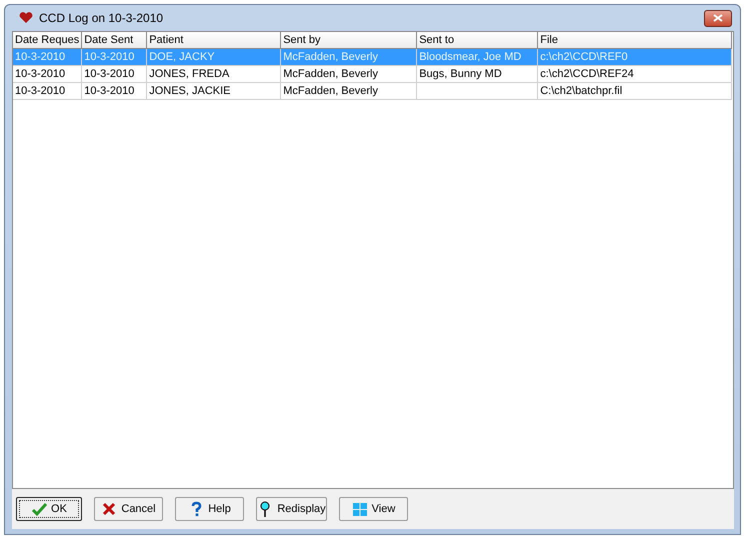 The width and height of the screenshot is (745, 536). I want to click on check-icon, so click(39, 509).